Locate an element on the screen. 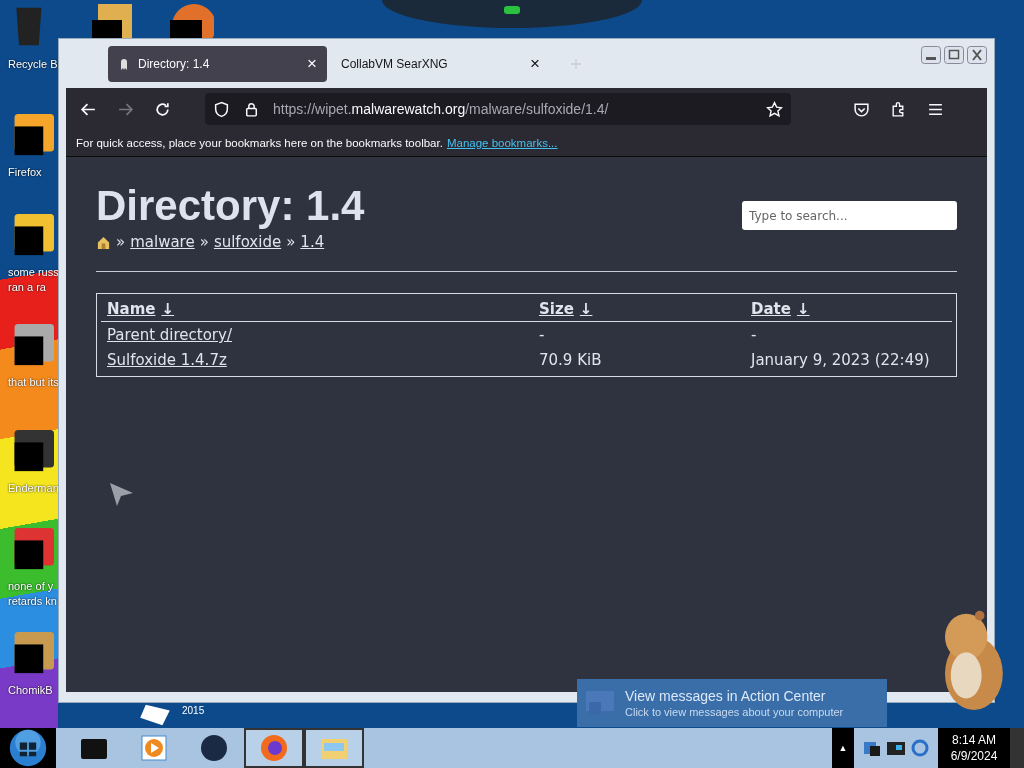  notification-toast: View messages in Action Center Click to view messages about your computer is located at coordinates (732, 703).